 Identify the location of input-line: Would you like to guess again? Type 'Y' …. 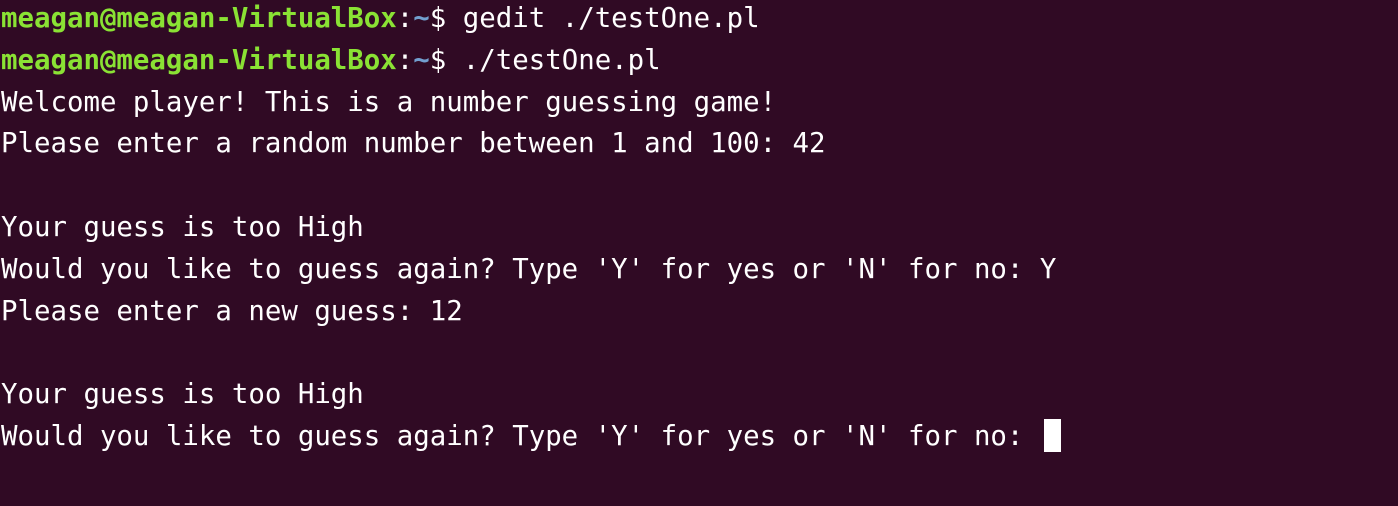
(699, 437).